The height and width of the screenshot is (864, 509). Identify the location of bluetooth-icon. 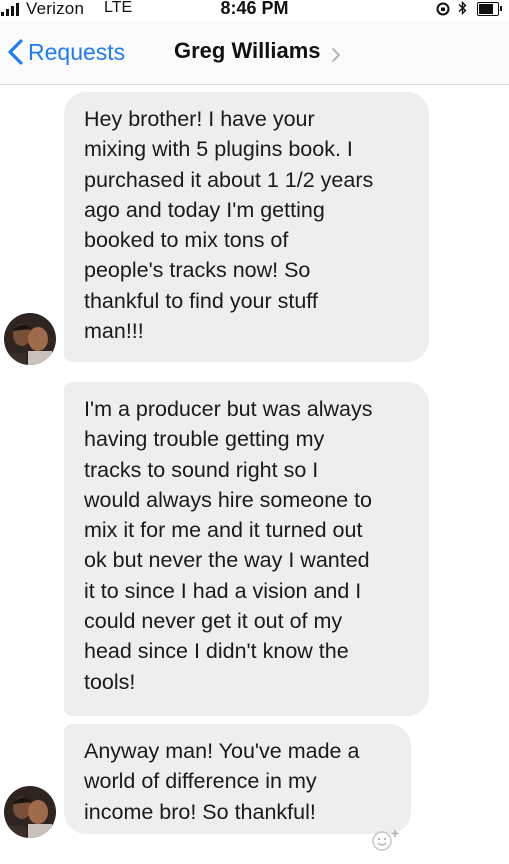
(462, 9).